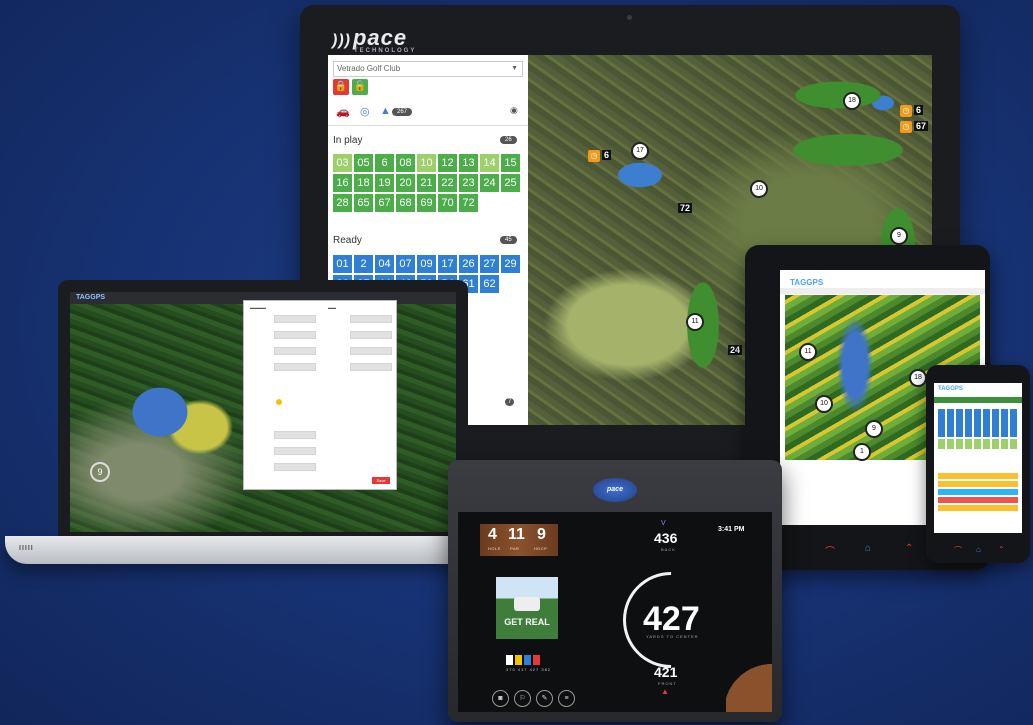 The image size is (1033, 725). I want to click on menu-icon: ≡, so click(566, 698).